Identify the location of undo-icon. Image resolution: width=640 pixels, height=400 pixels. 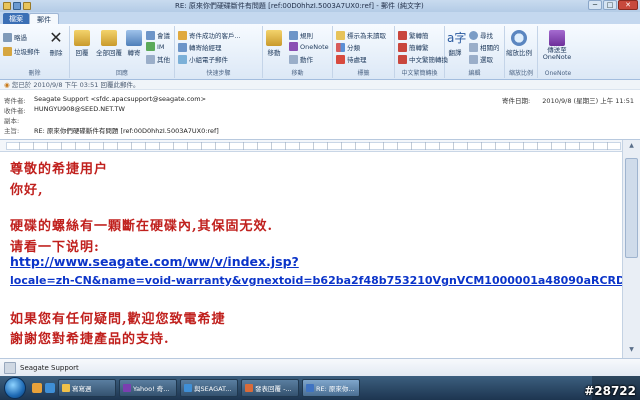
(17, 6).